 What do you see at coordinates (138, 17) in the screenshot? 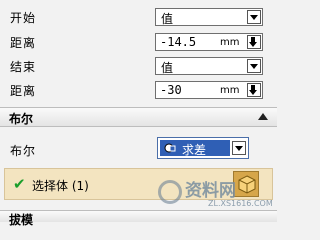
I see `start-row: 开始 值` at bounding box center [138, 17].